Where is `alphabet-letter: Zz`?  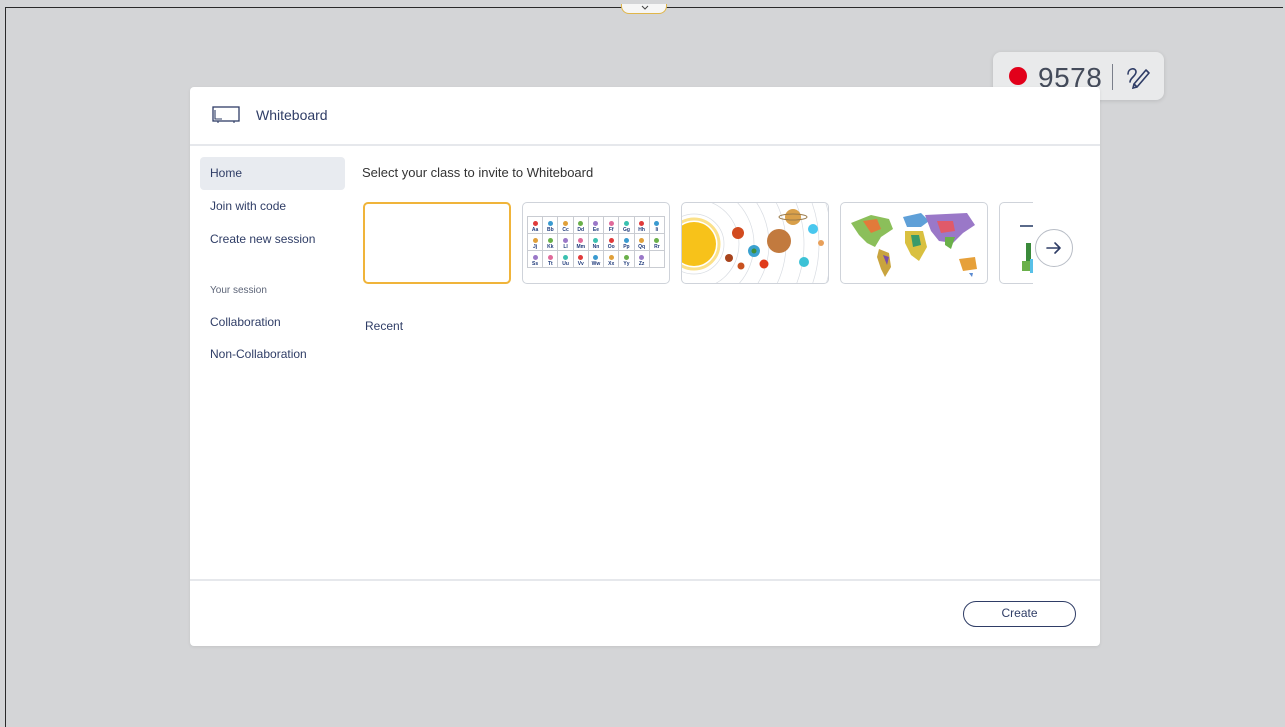
alphabet-letter: Zz is located at coordinates (641, 264).